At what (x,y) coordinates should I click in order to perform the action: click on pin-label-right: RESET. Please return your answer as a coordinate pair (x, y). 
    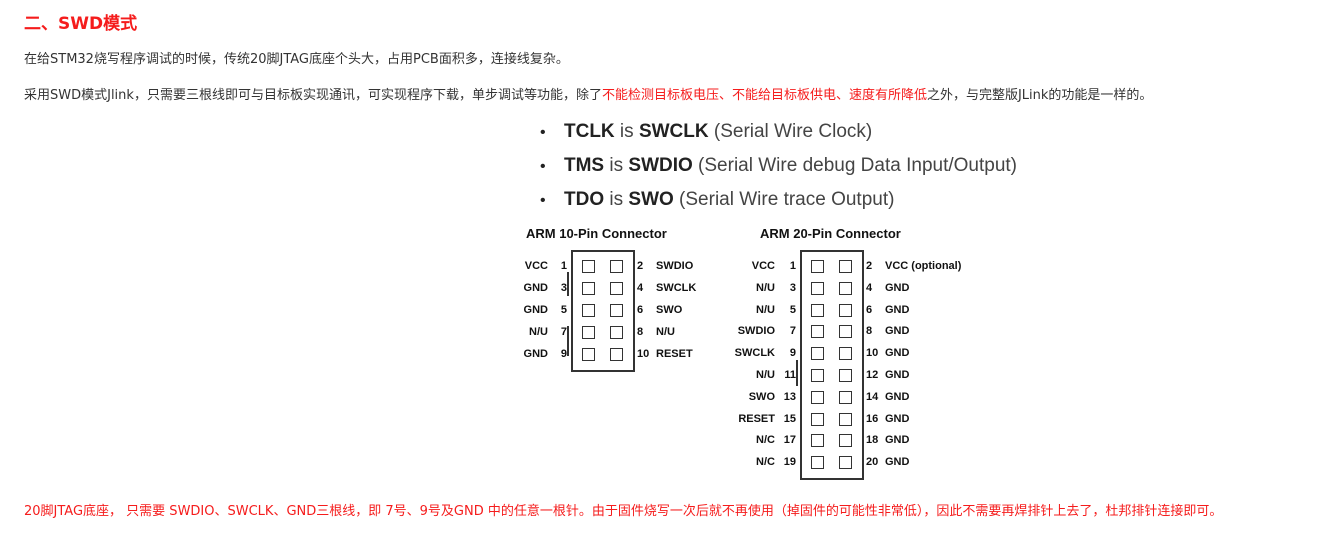
    Looking at the image, I should click on (674, 354).